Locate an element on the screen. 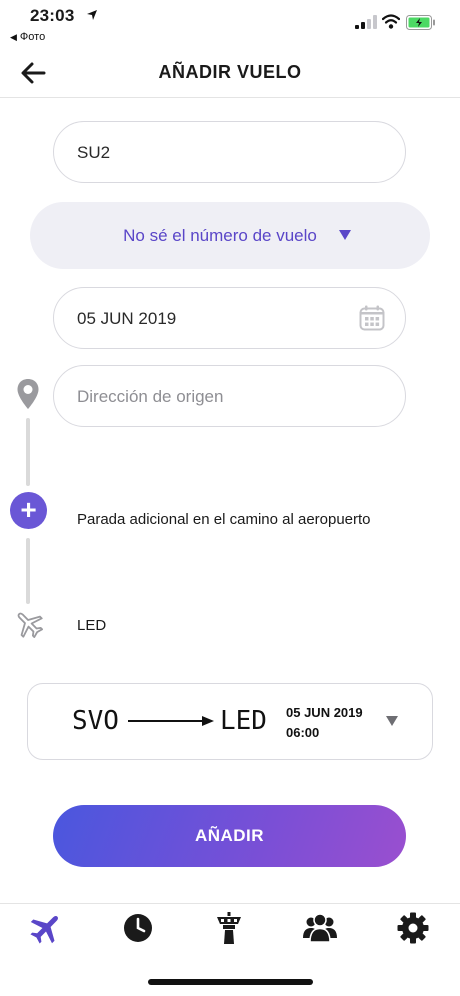 Image resolution: width=460 pixels, height=996 pixels. back-to-app-link: ◀ Фото is located at coordinates (27, 37).